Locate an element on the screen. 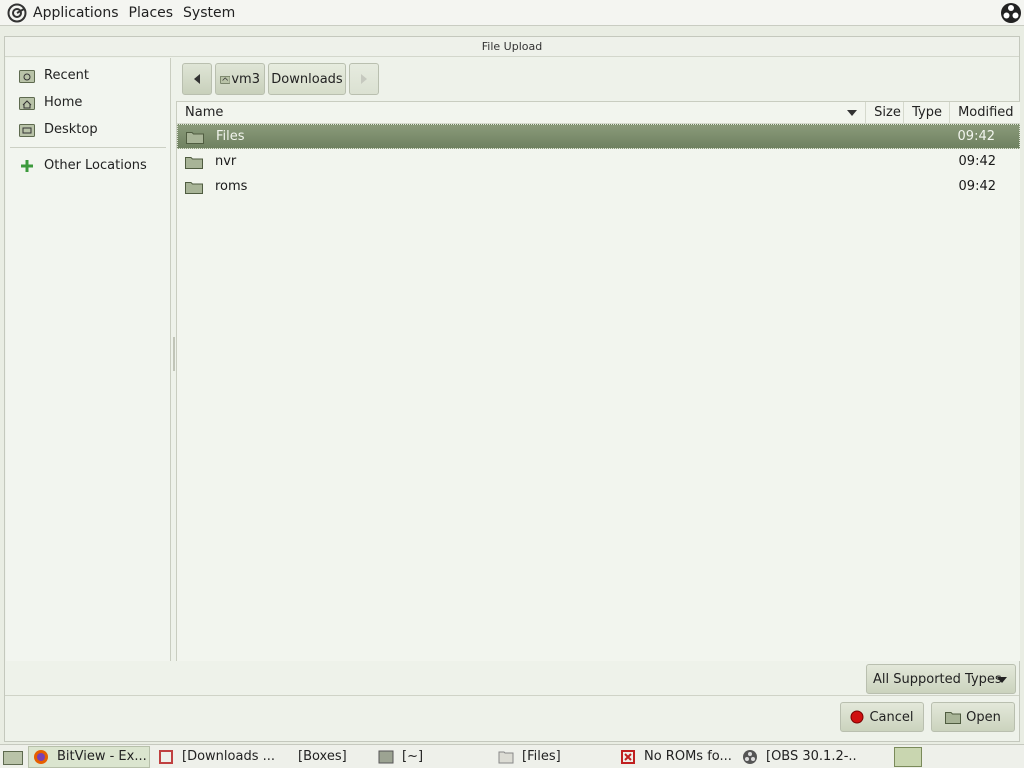 The height and width of the screenshot is (768, 1024). task-label: [Boxes] is located at coordinates (322, 756).